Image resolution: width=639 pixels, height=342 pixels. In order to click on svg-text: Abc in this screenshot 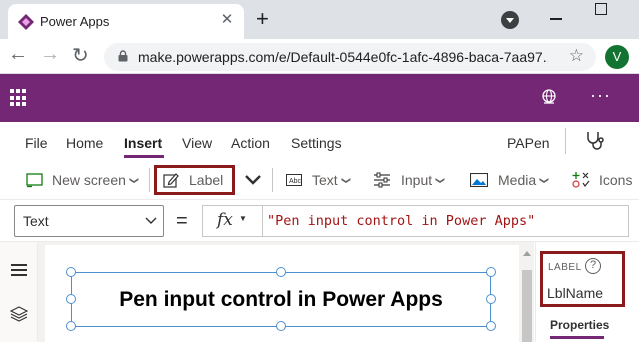, I will do `click(295, 181)`.